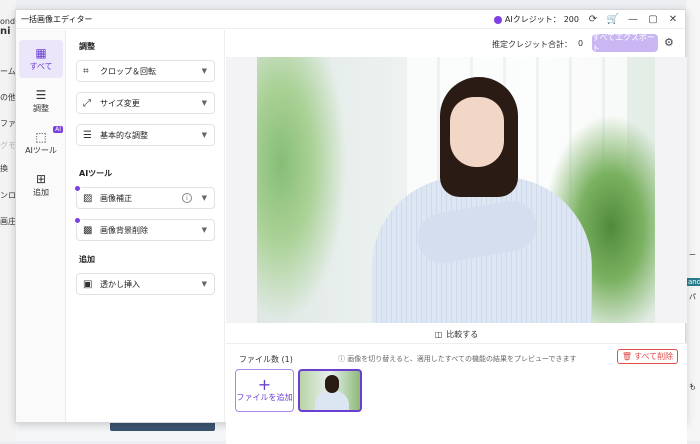 Image resolution: width=700 pixels, height=444 pixels. I want to click on title-bar: 一括画像エディター AIクレジット： 200 ⟳ 🛒 — ▢ ✕, so click(350, 19).